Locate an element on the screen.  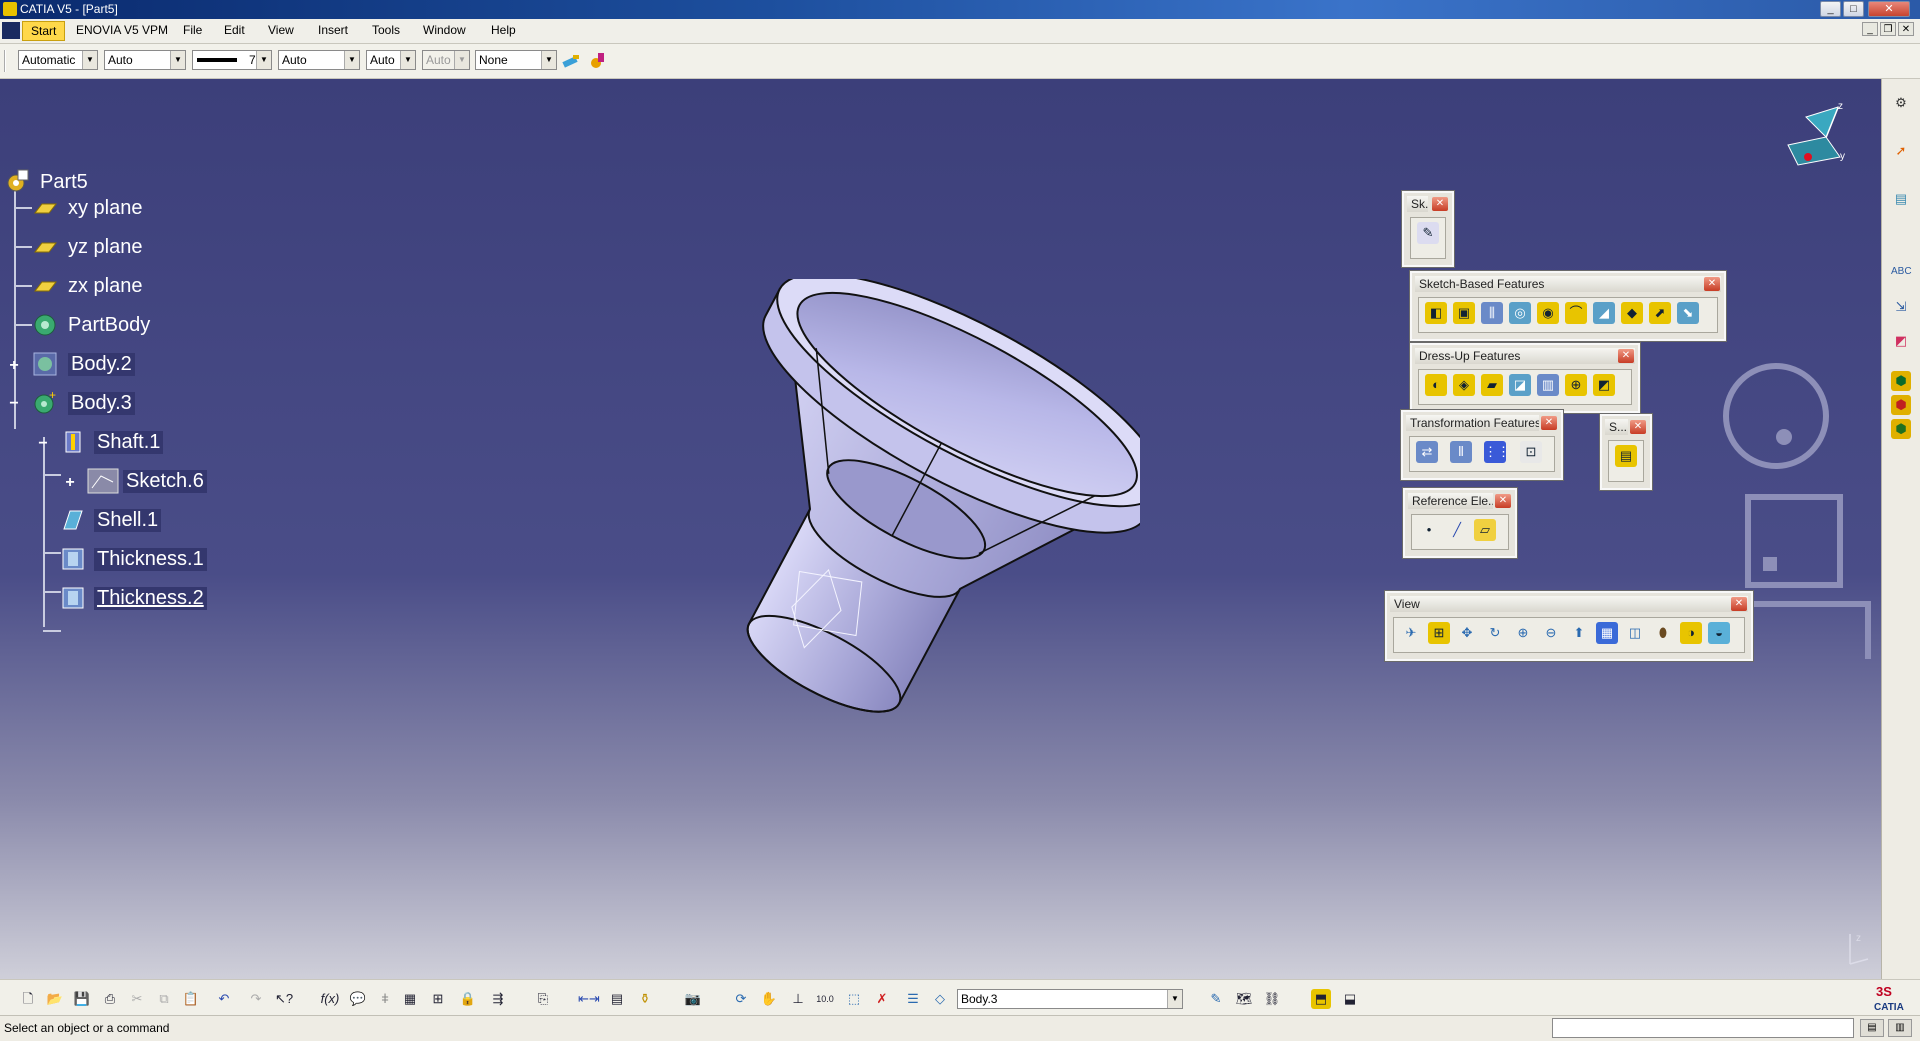
line-icon: ╱ is located at coordinates (1457, 530).